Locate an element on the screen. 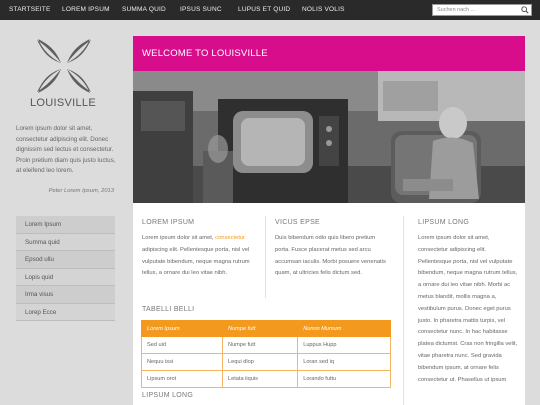 The image size is (540, 405). table-row: Nequu issi Lequi dlop Loran sed iq is located at coordinates (265, 362).